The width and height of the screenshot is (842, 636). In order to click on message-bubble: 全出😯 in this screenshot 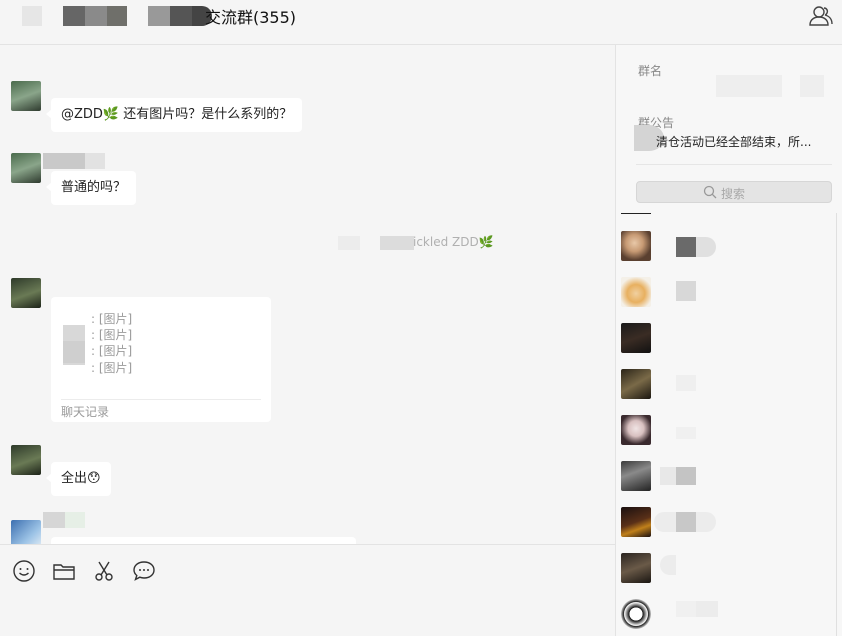, I will do `click(78, 479)`.